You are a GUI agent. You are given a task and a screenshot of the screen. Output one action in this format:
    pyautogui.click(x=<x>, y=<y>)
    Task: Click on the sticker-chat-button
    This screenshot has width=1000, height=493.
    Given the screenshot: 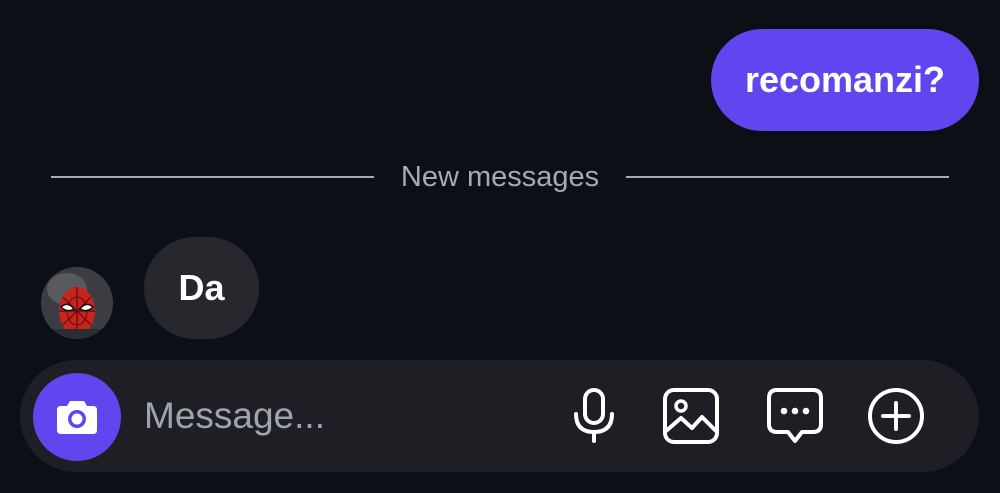 What is the action you would take?
    pyautogui.click(x=795, y=416)
    